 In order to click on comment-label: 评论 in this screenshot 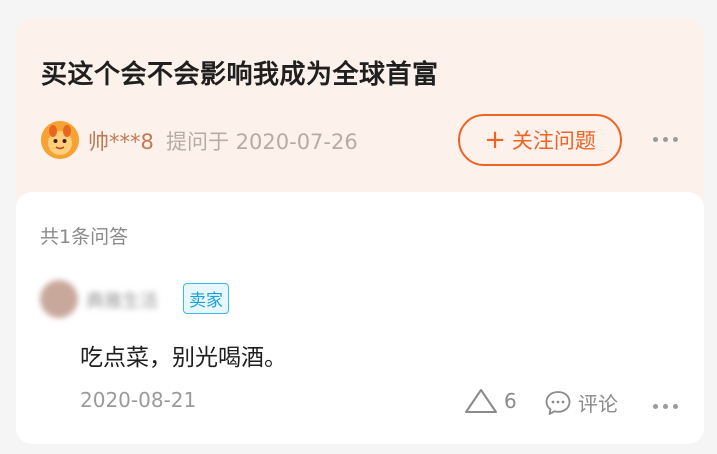, I will do `click(598, 404)`.